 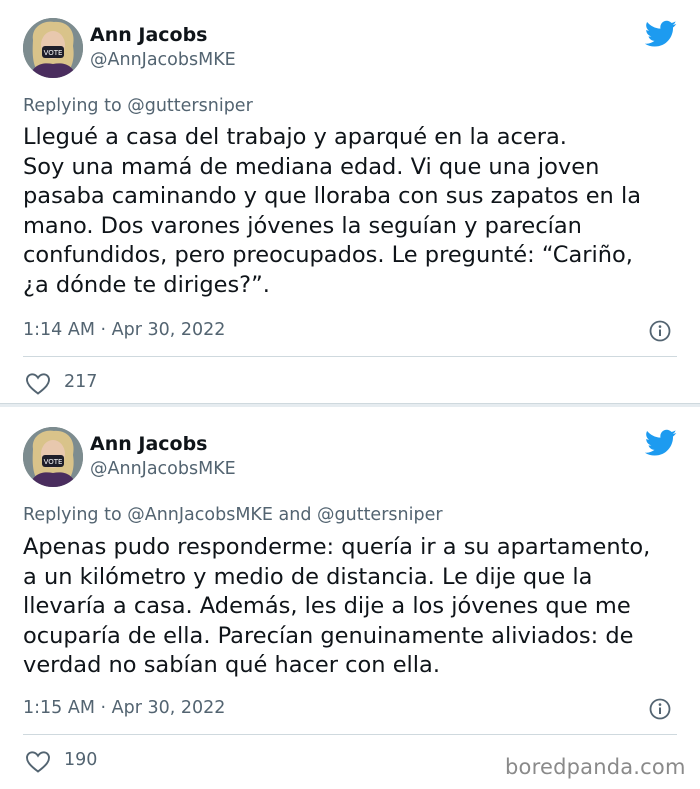 I want to click on like-count: 190, so click(x=80, y=760).